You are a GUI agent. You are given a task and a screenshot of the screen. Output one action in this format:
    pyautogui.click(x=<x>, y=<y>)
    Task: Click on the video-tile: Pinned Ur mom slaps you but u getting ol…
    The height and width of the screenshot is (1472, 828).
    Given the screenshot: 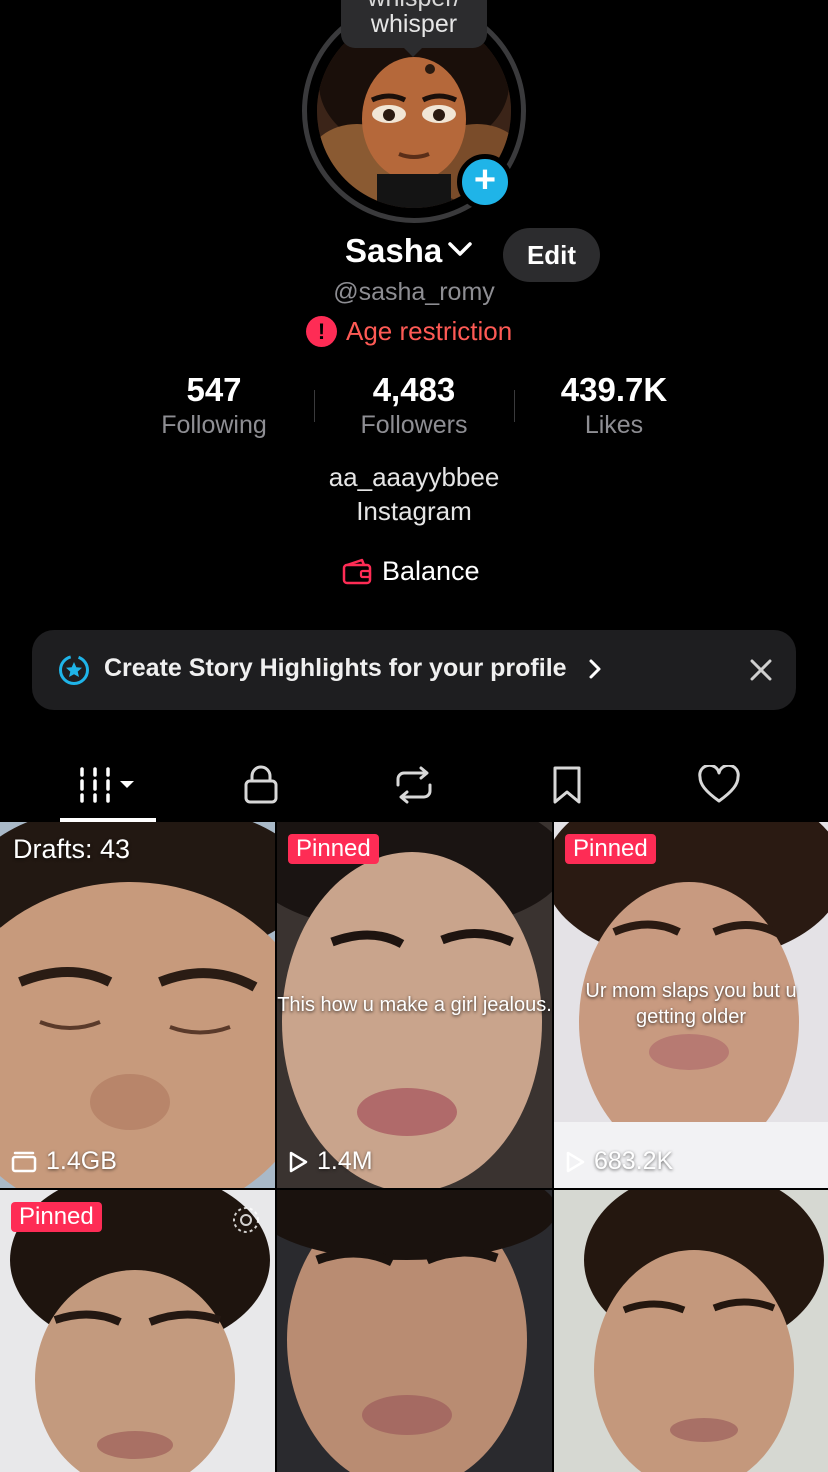 What is the action you would take?
    pyautogui.click(x=691, y=1005)
    